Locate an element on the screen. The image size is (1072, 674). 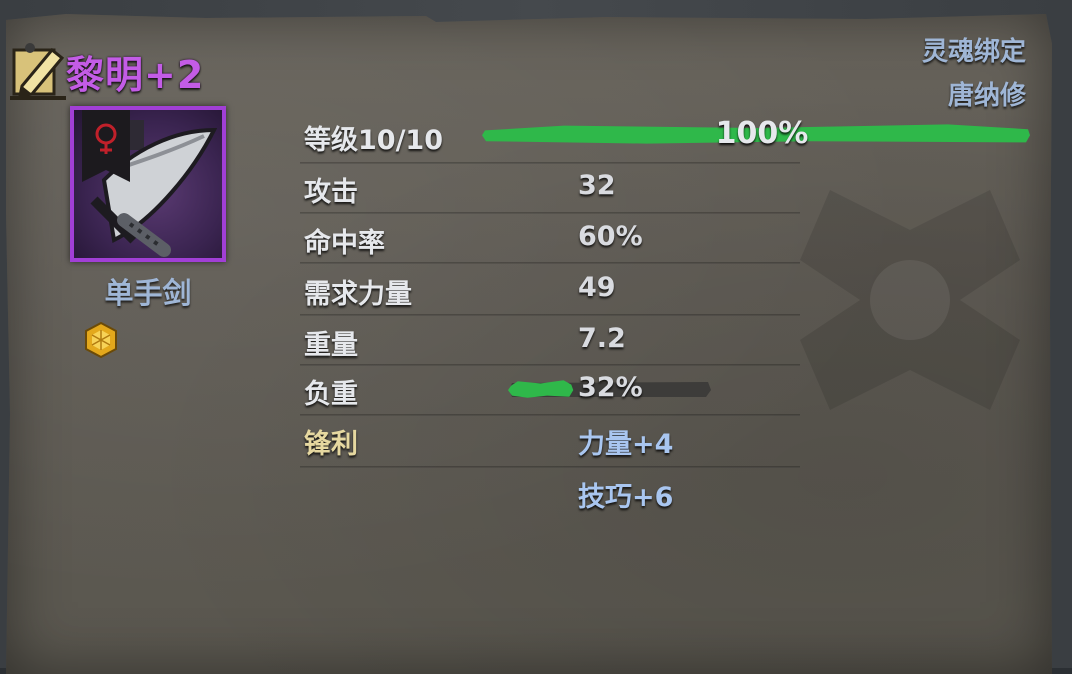
item-icon-frame is located at coordinates (148, 184).